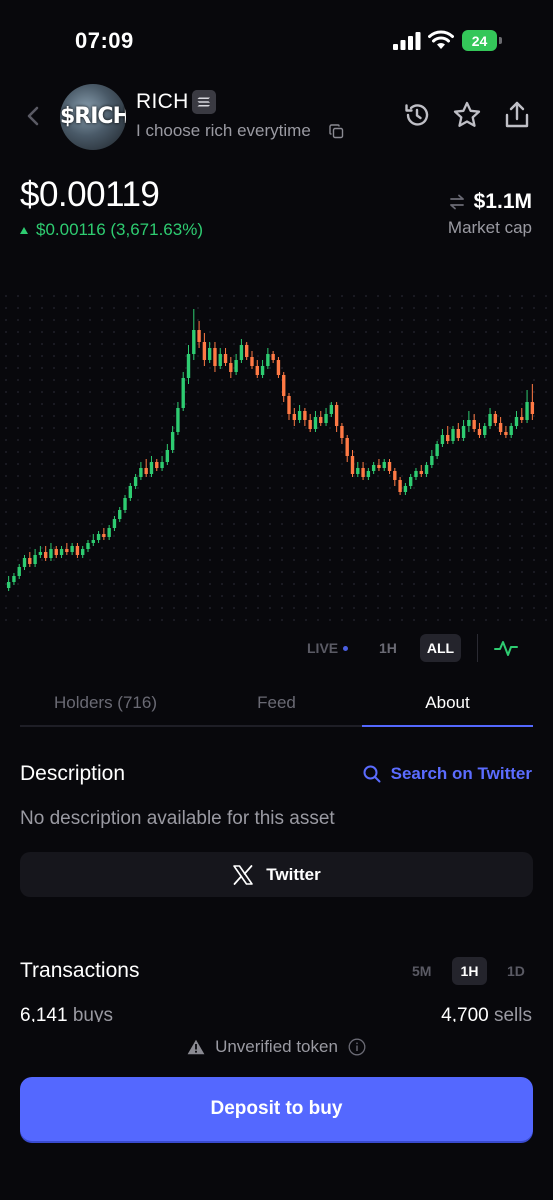 This screenshot has height=1200, width=553. Describe the element at coordinates (105, 704) in the screenshot. I see `tab-holders: Holders (716)` at that location.